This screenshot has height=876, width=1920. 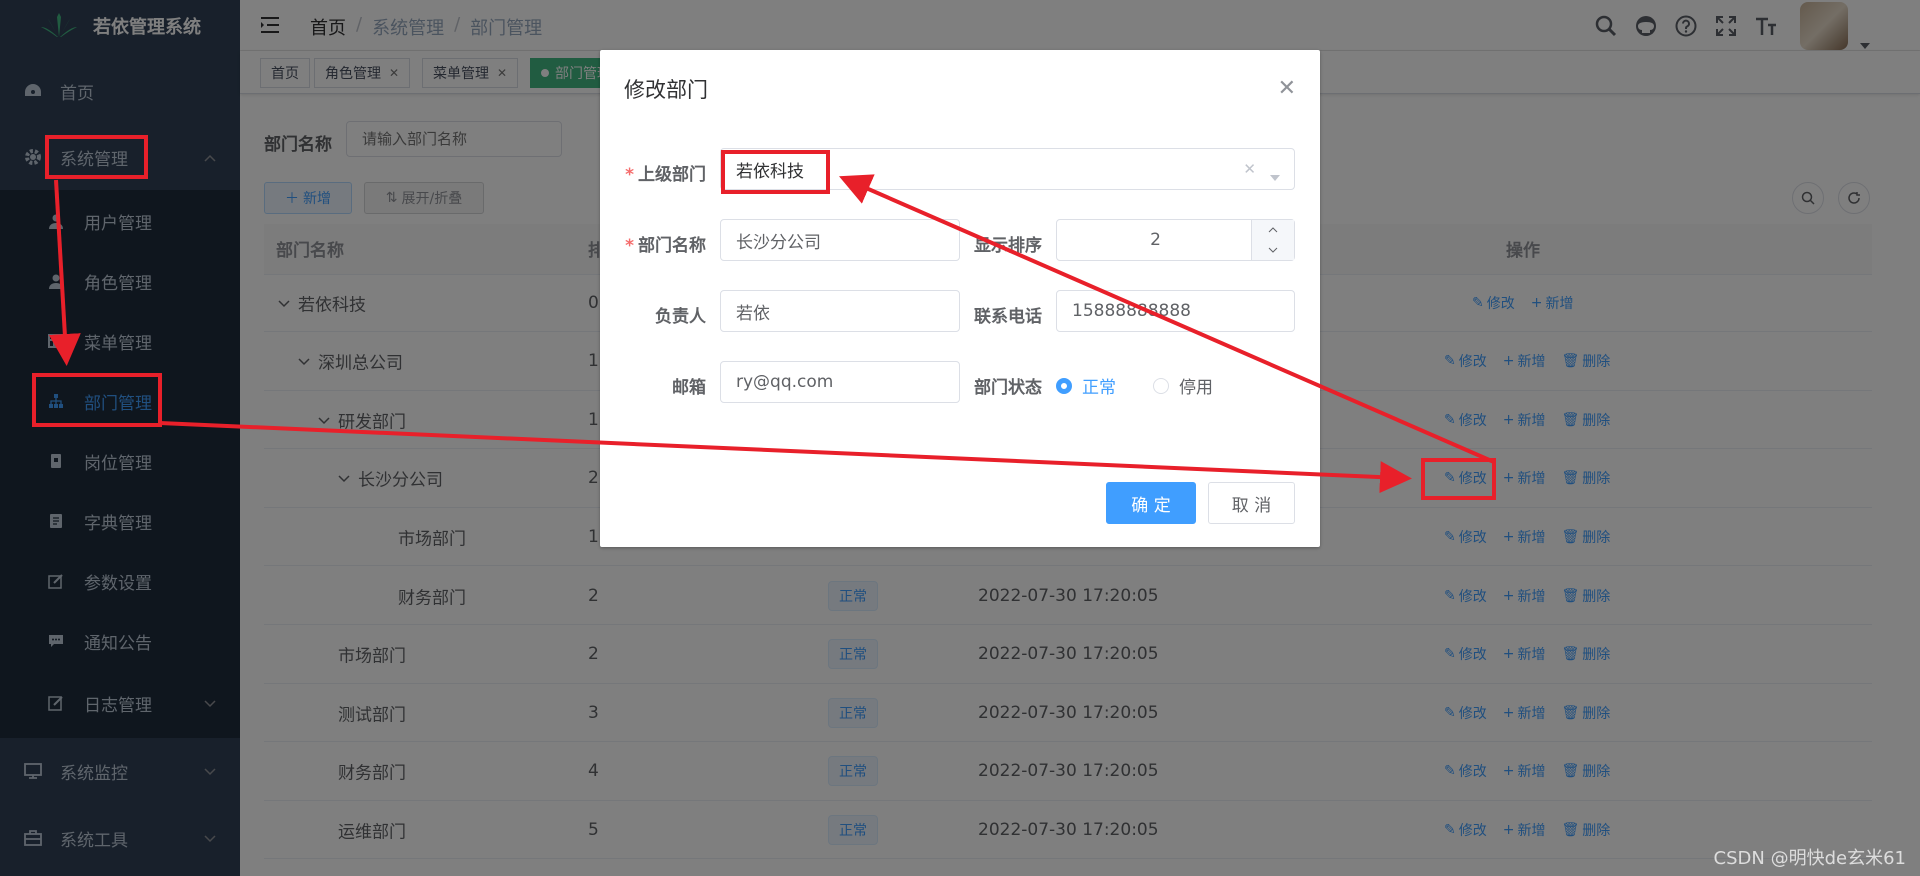 I want to click on highlight-box-parent-dept, so click(x=775, y=172).